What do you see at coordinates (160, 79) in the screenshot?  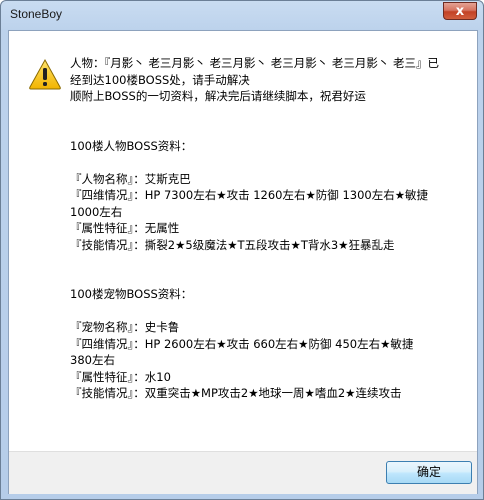 I see `message-line: 经到达100楼BOSS处，请手动解决` at bounding box center [160, 79].